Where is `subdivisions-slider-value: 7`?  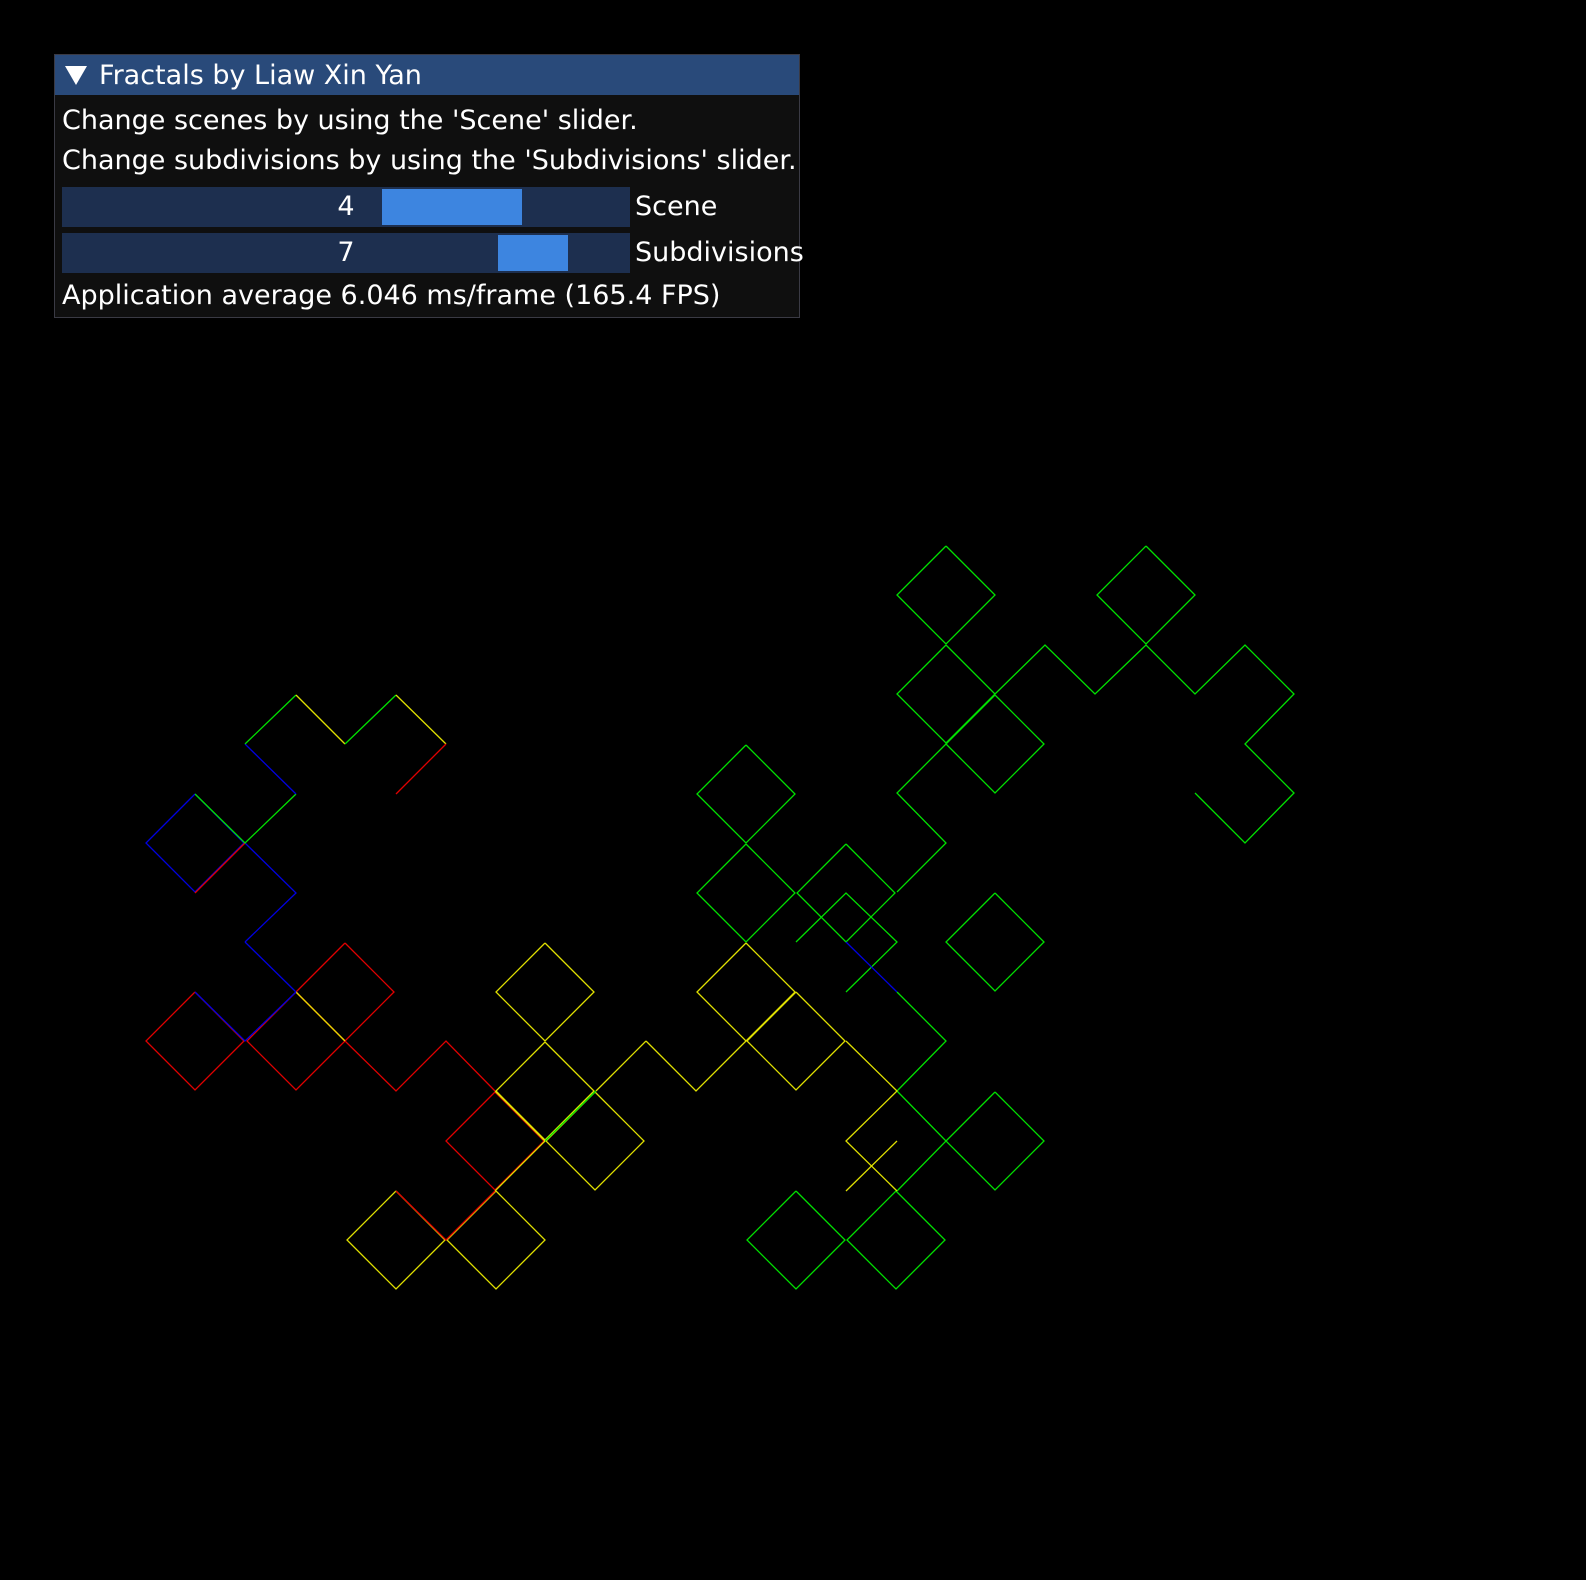 subdivisions-slider-value: 7 is located at coordinates (346, 252).